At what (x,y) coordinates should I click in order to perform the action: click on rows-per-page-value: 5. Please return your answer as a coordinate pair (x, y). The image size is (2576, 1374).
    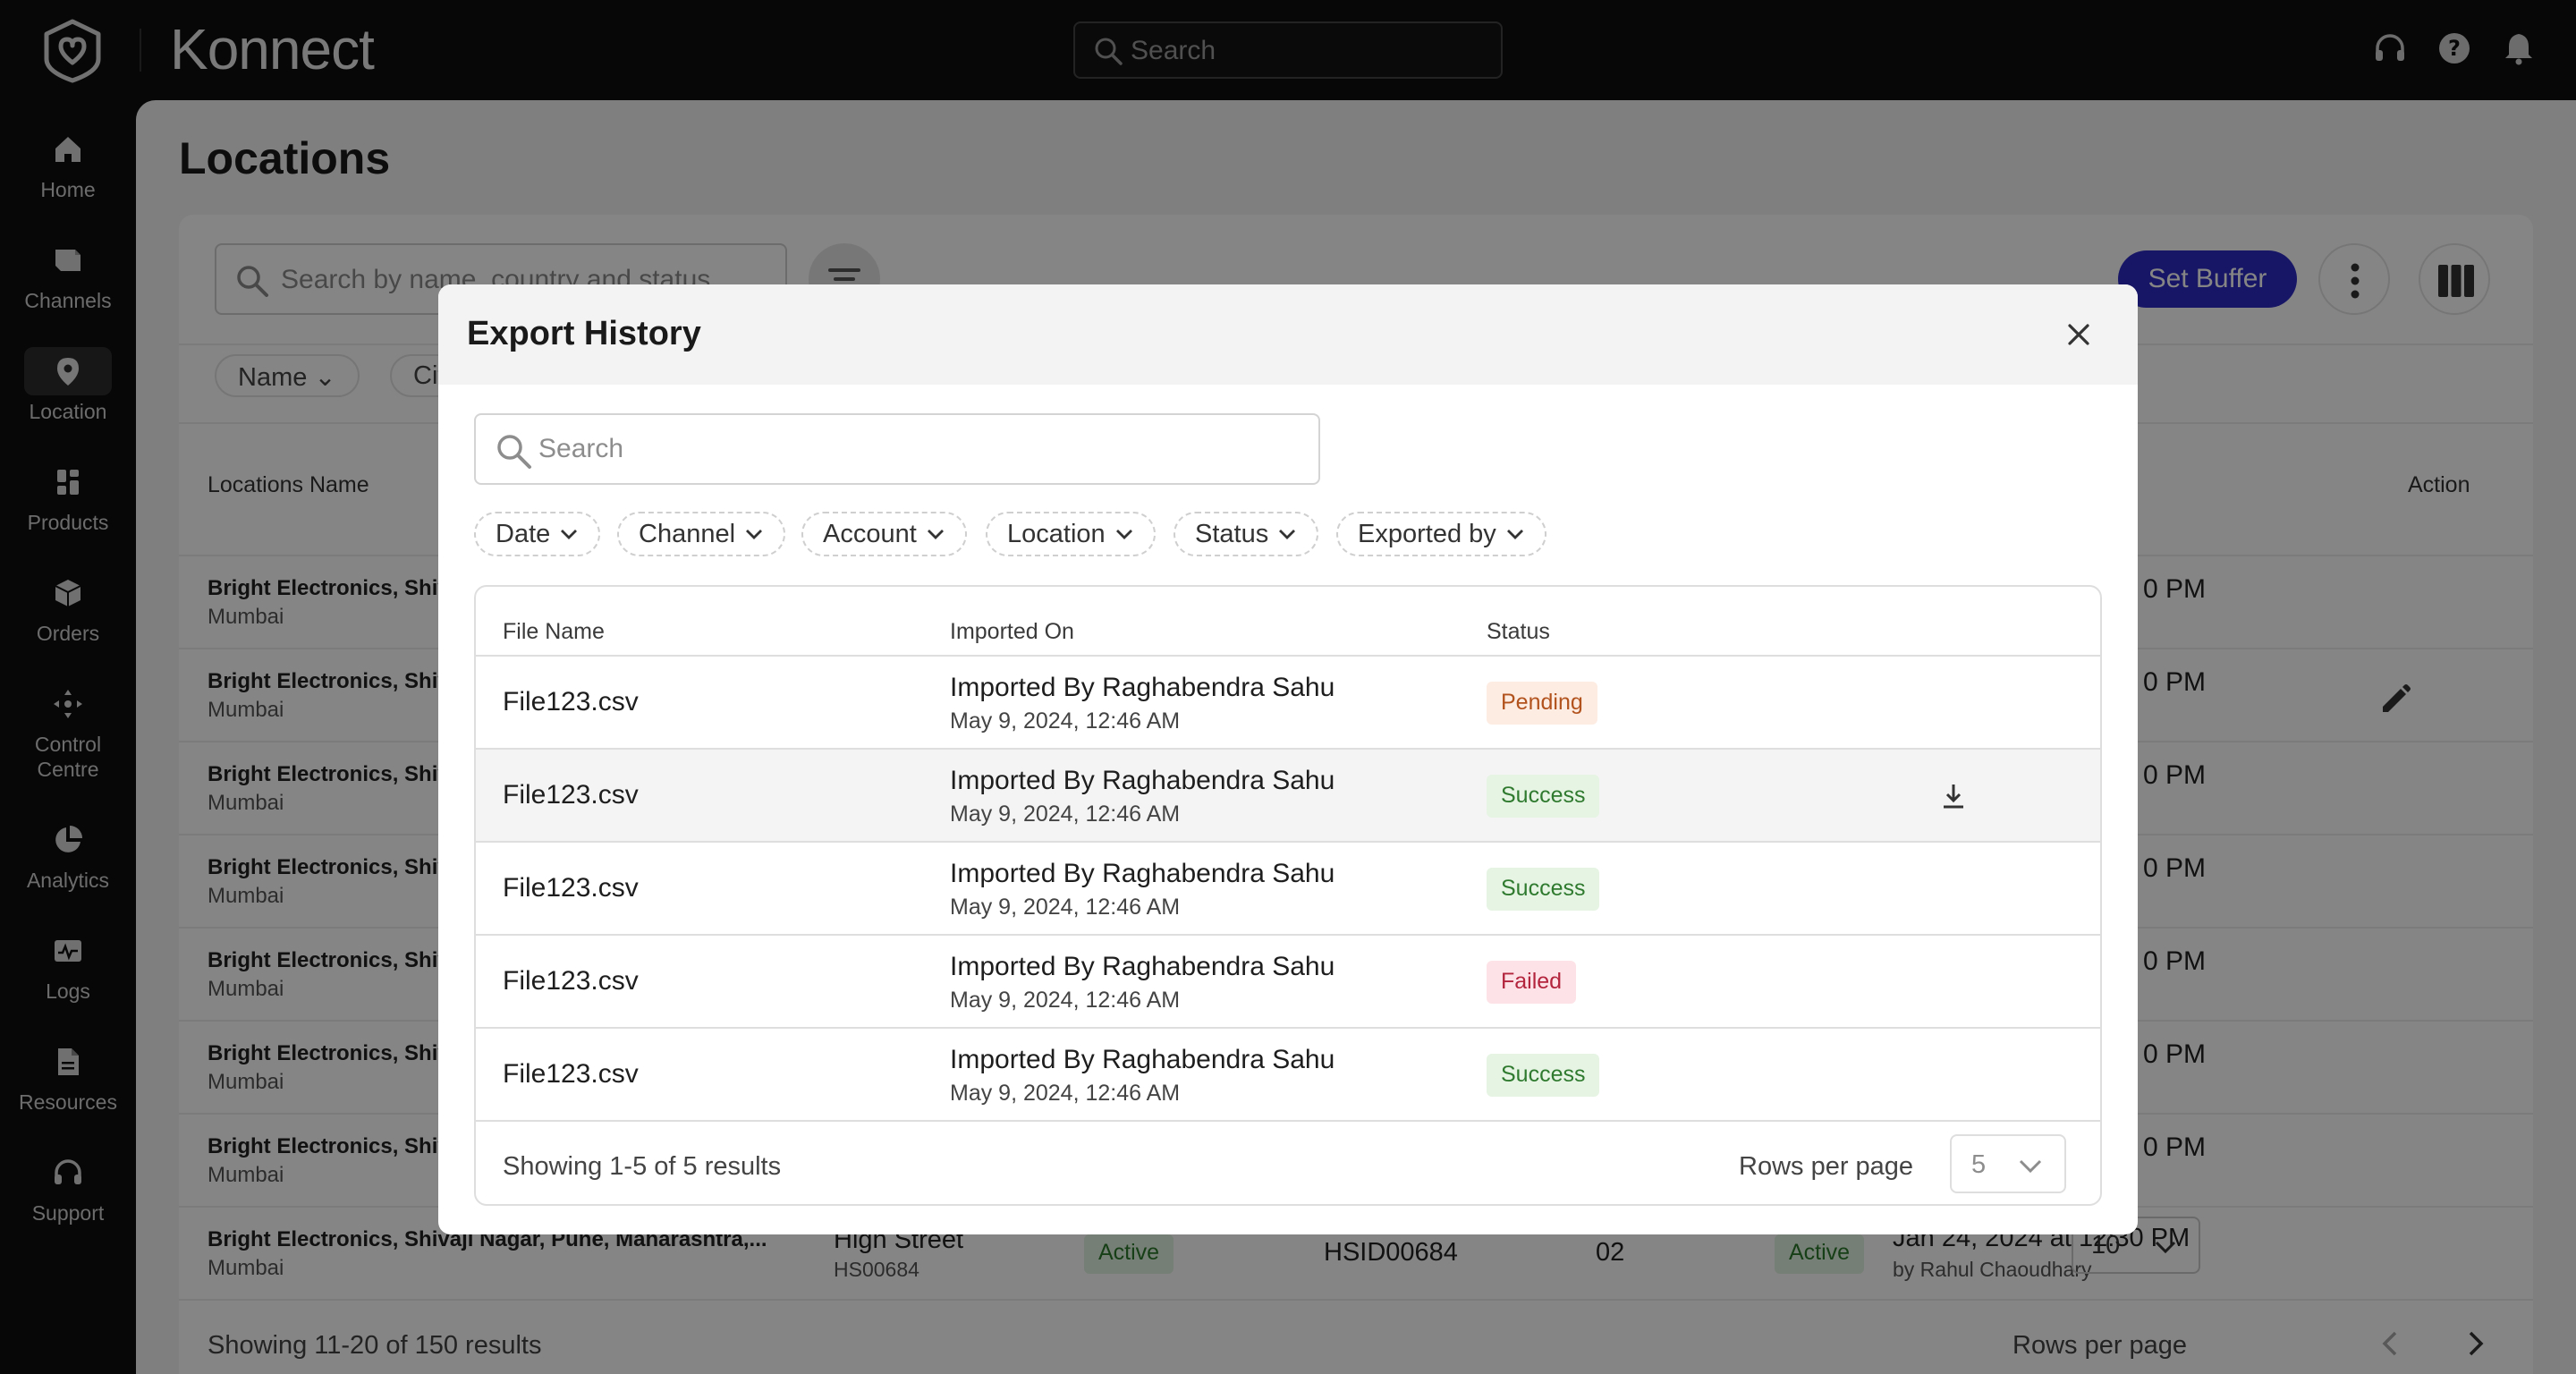
    Looking at the image, I should click on (1979, 1164).